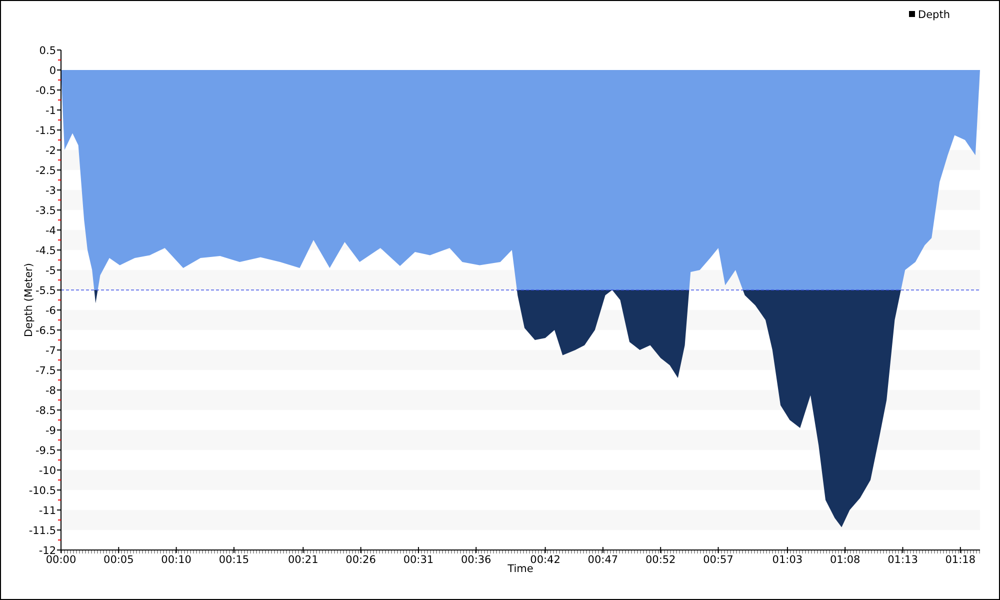 Image resolution: width=1000 pixels, height=600 pixels. I want to click on y-tick-label: -8, so click(51, 391).